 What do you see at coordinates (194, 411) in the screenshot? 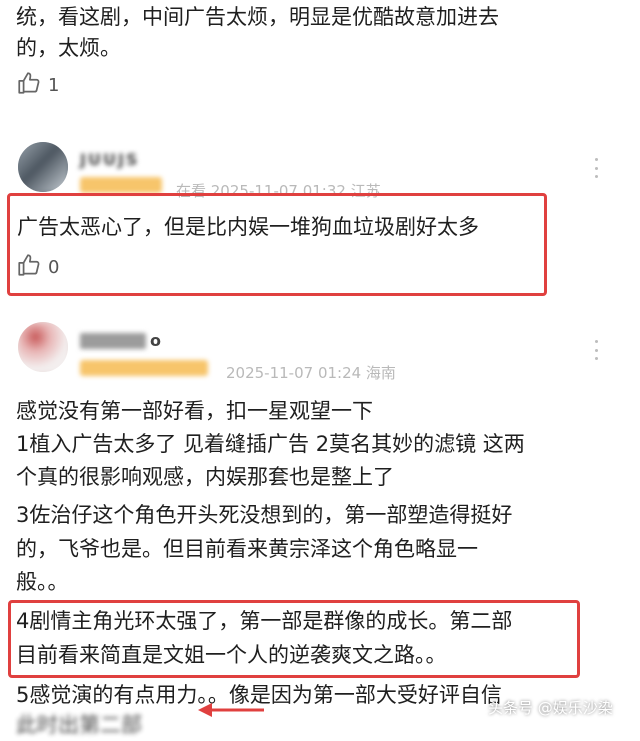
I see `comment-text-line: 感觉没有第一部好看，扣一星观望一下` at bounding box center [194, 411].